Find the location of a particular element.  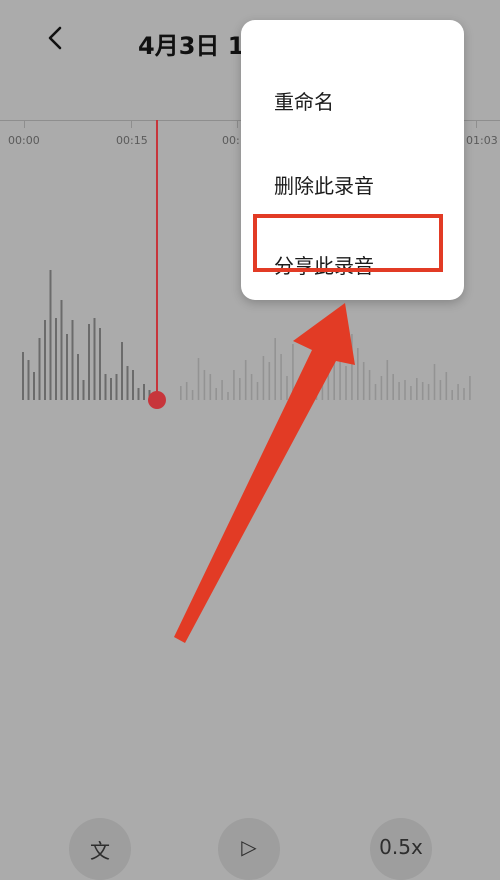

speed-button: 0.5x is located at coordinates (401, 849).